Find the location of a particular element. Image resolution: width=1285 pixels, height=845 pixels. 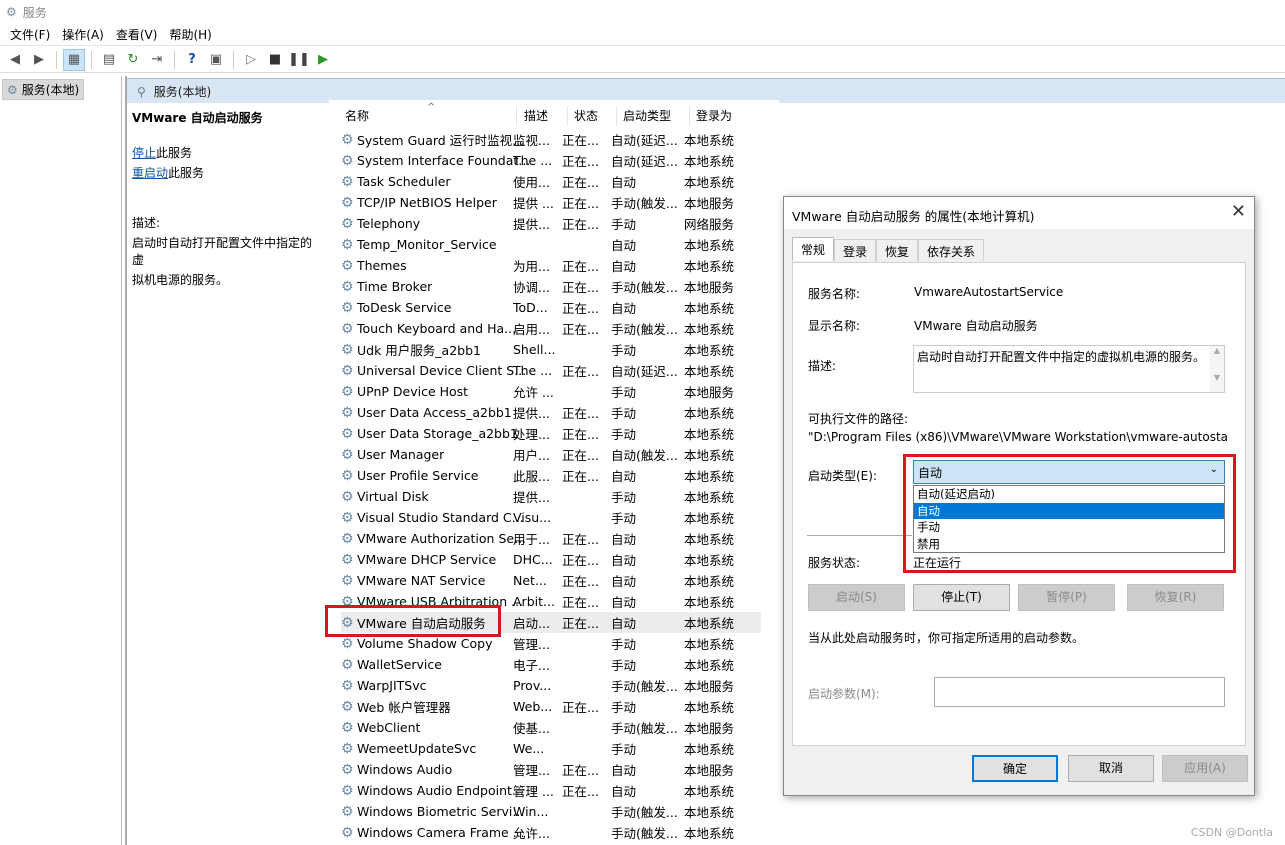

pause-service-icon: ❚❚ is located at coordinates (299, 60).